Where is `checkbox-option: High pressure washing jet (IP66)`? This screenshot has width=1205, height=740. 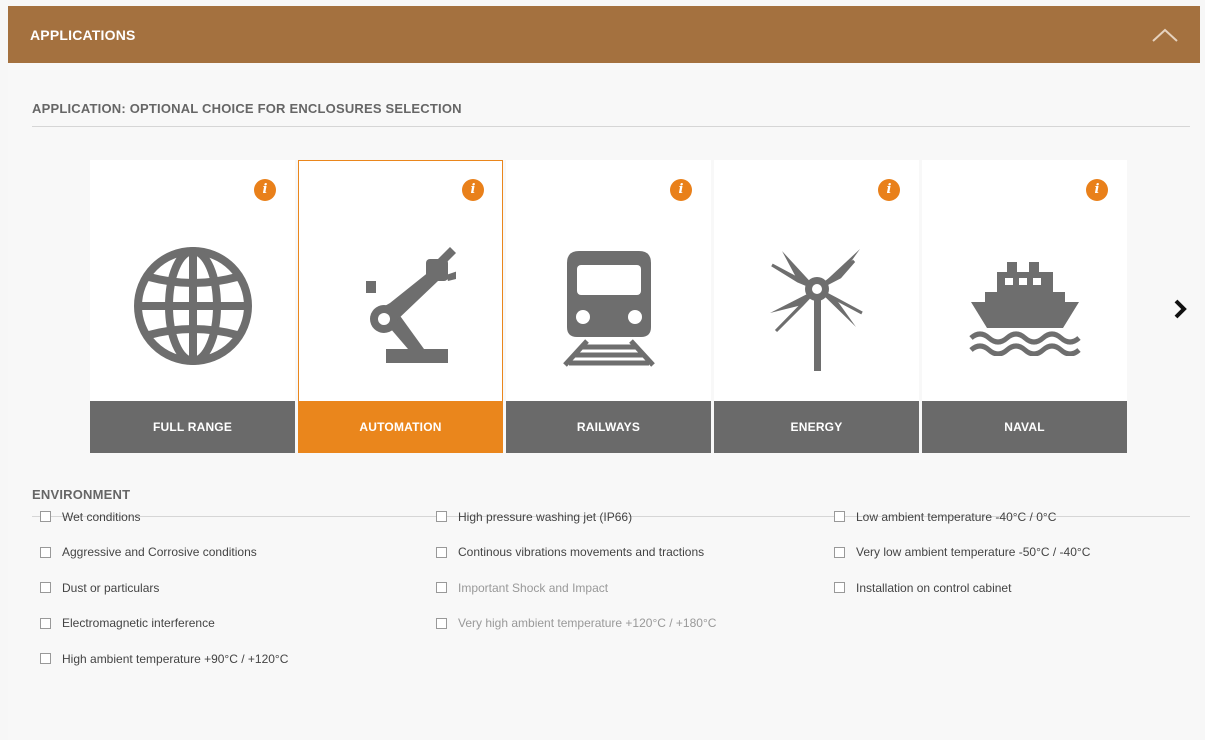
checkbox-option: High pressure washing jet (IP66) is located at coordinates (576, 517).